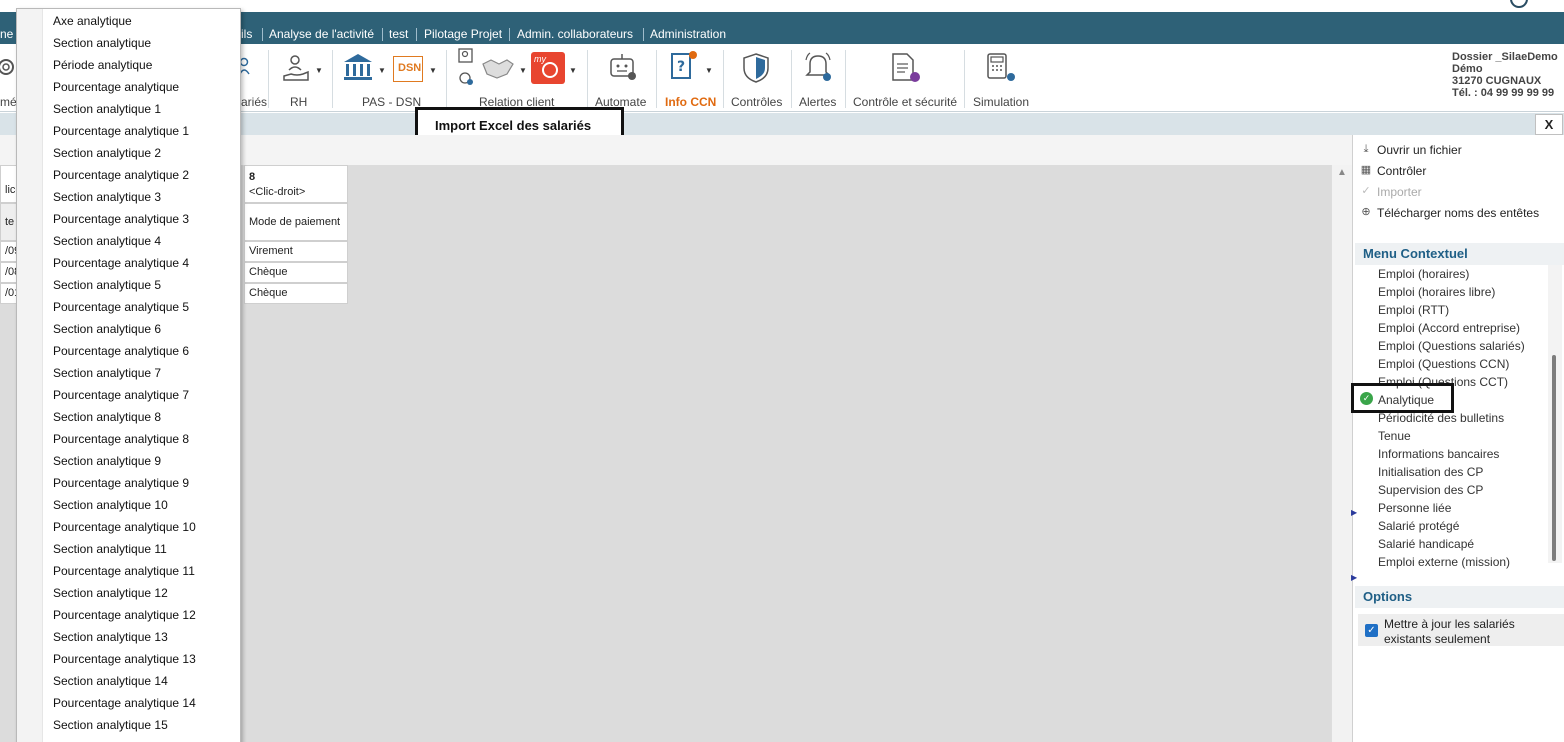 The height and width of the screenshot is (742, 1564). I want to click on scroll-up-arrow-icon: ▲, so click(1342, 172).